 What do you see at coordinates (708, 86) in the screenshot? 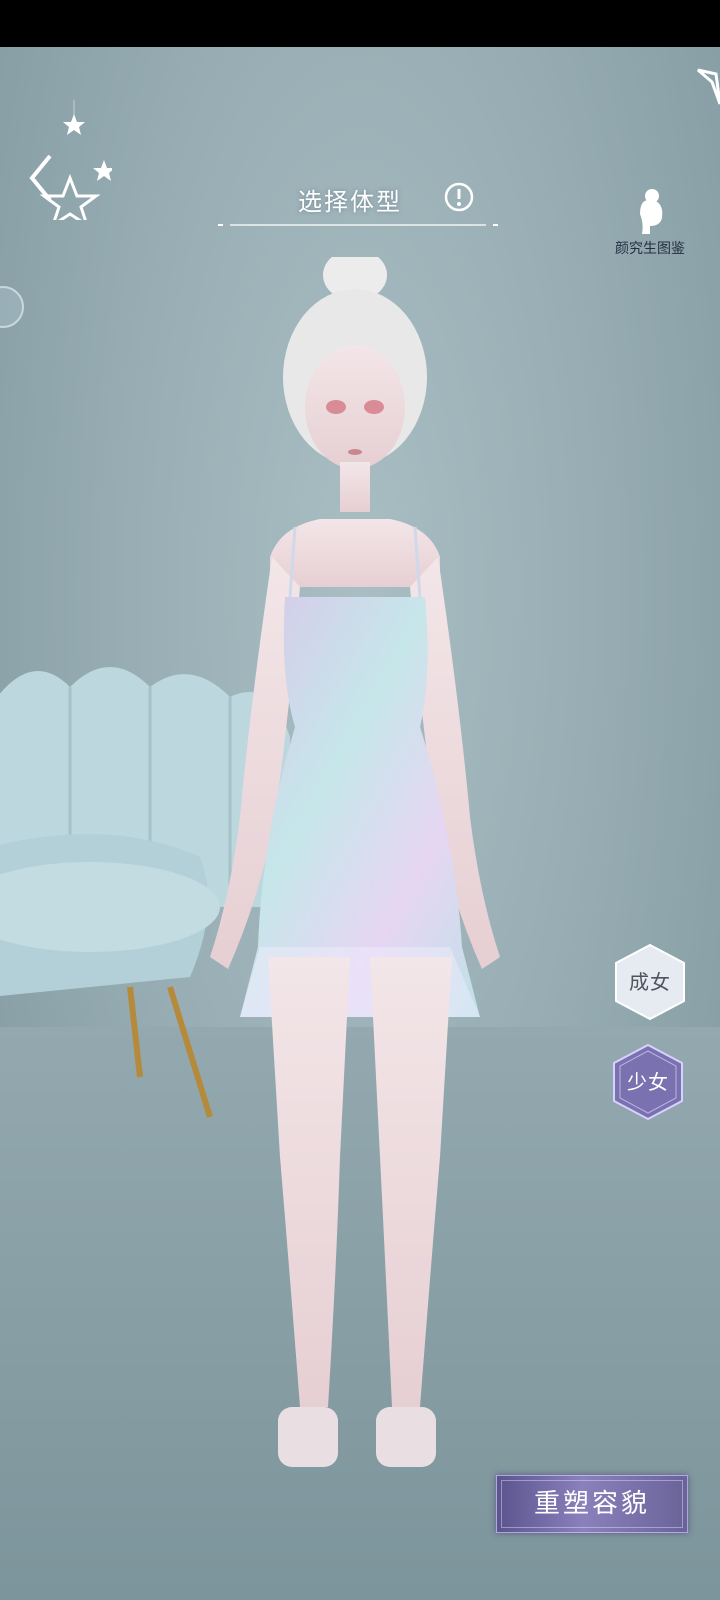
I see `star-icon` at bounding box center [708, 86].